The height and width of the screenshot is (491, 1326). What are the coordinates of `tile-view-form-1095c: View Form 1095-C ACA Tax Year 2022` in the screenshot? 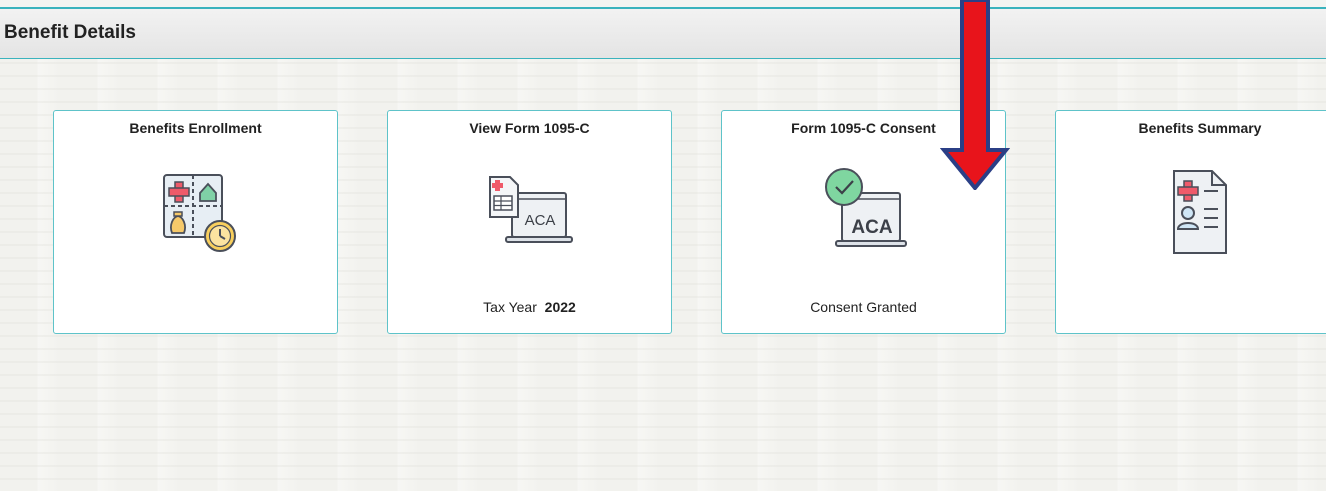 It's located at (529, 222).